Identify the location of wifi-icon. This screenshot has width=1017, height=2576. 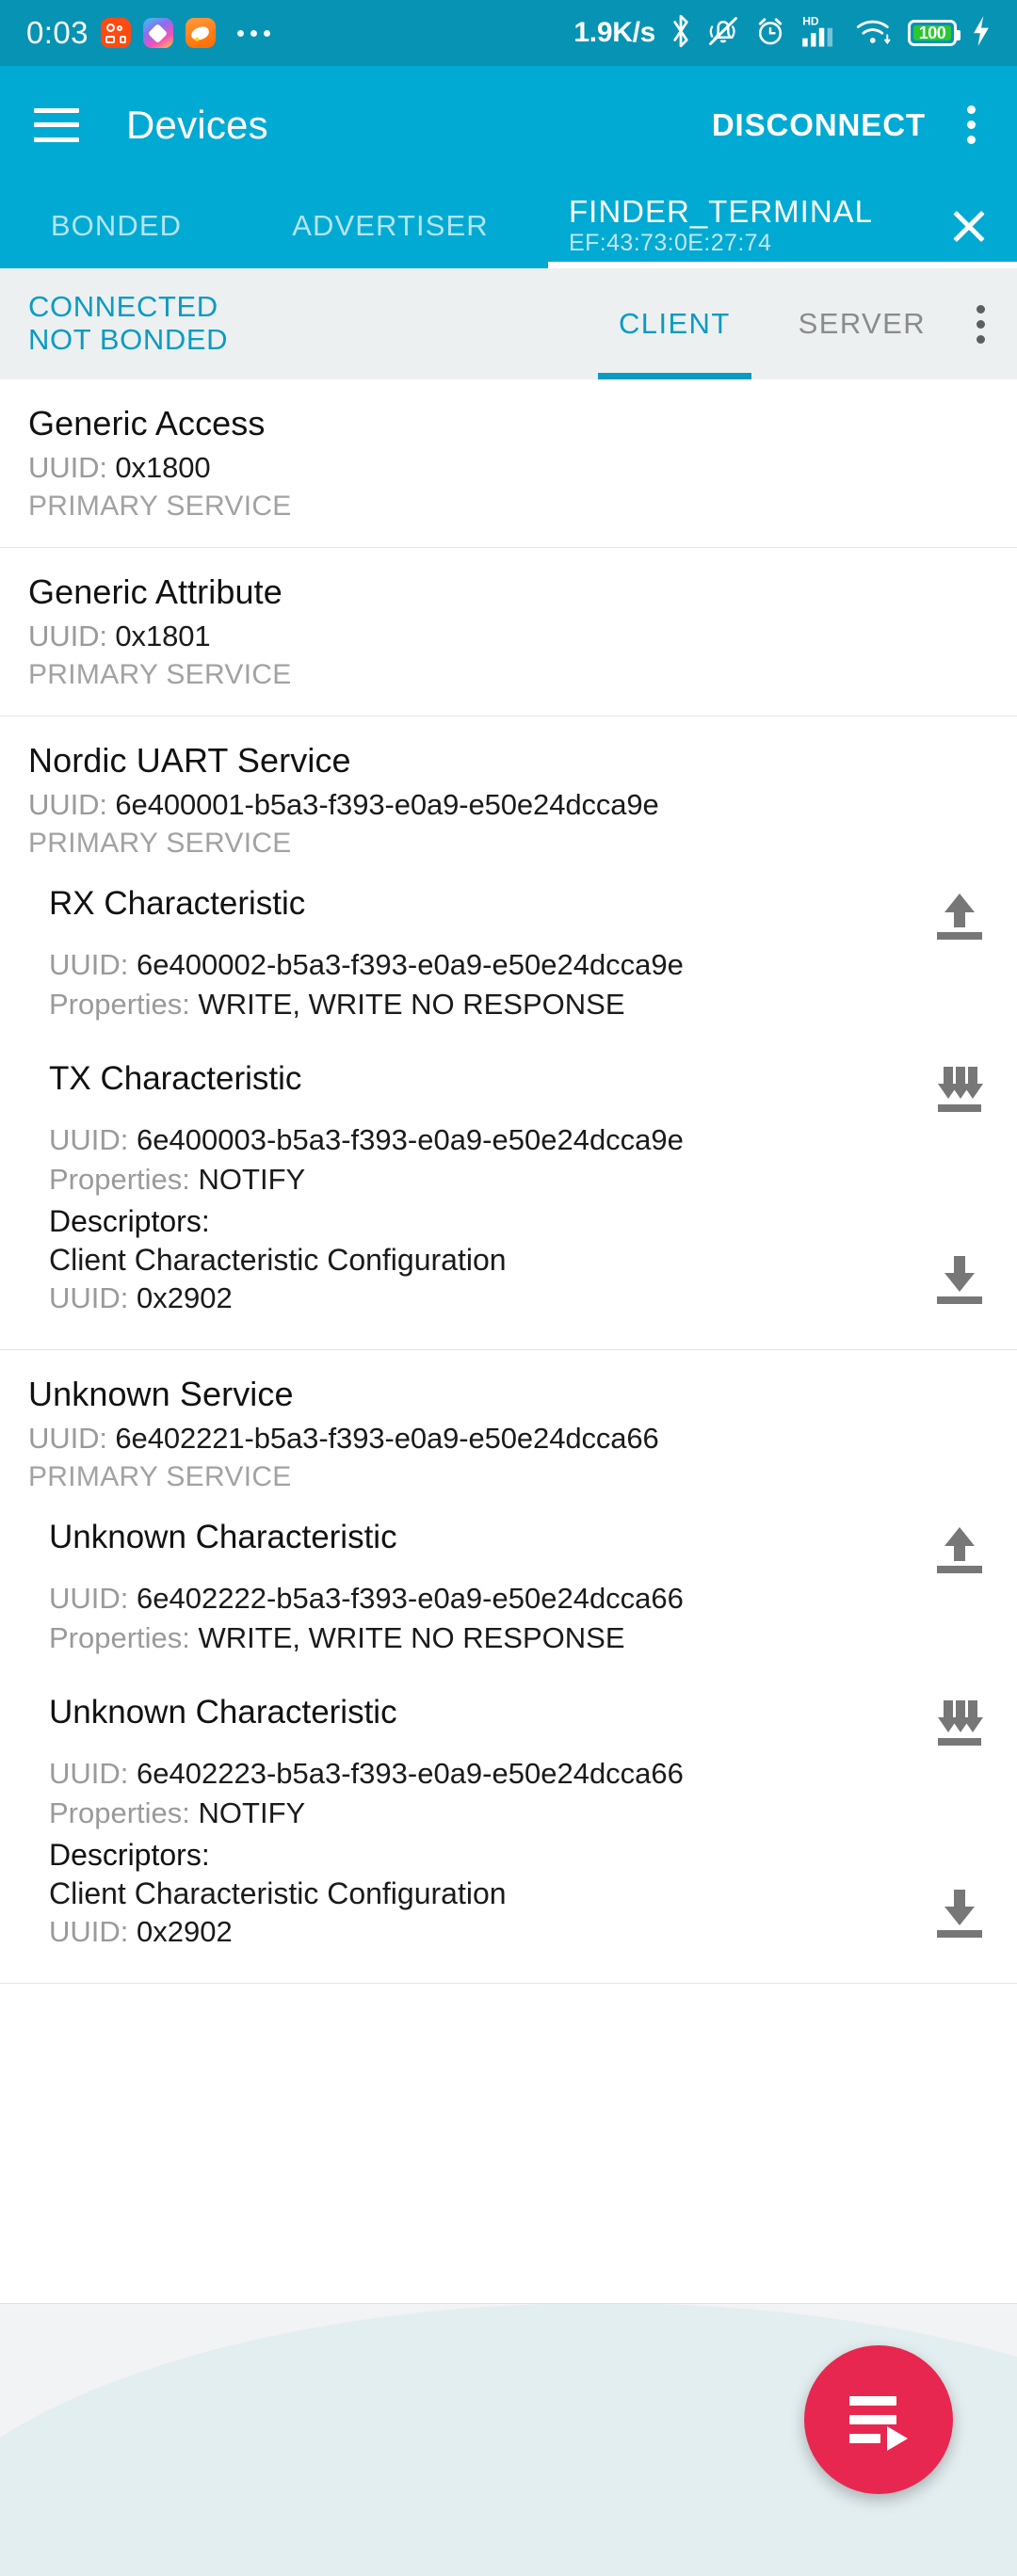
(875, 33).